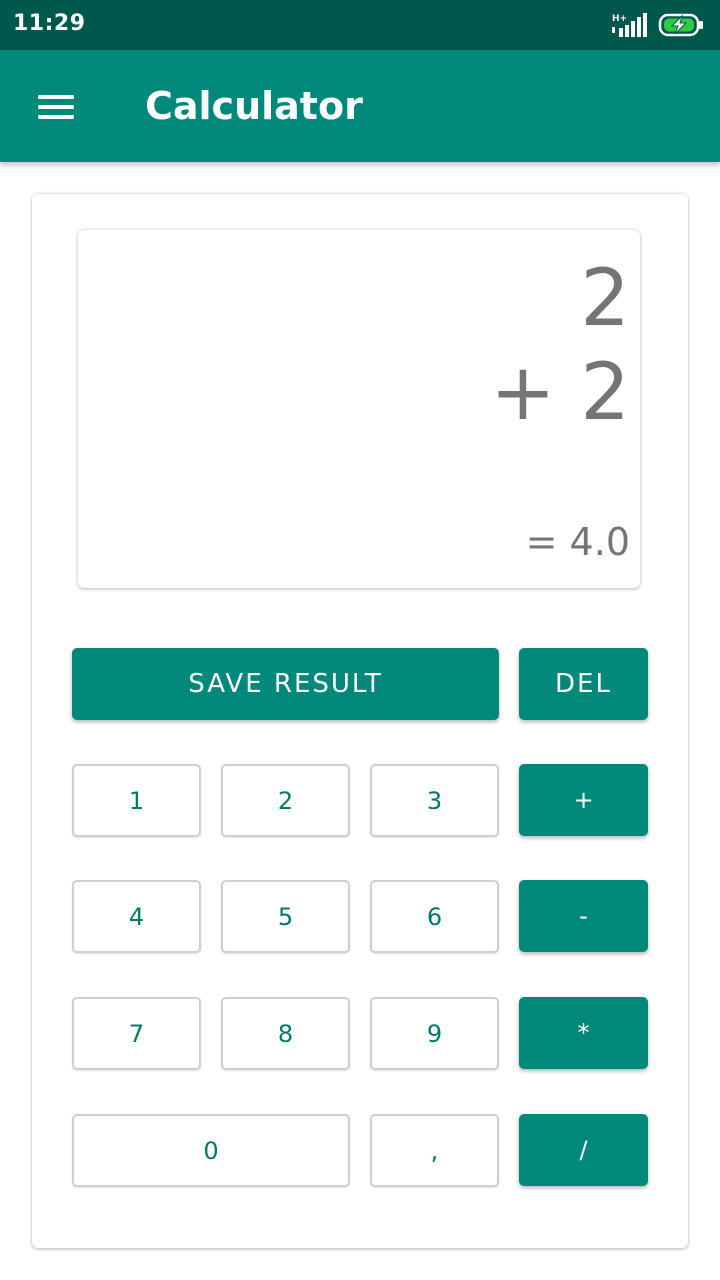 The image size is (720, 1280). What do you see at coordinates (434, 1150) in the screenshot?
I see `key-comma: ,` at bounding box center [434, 1150].